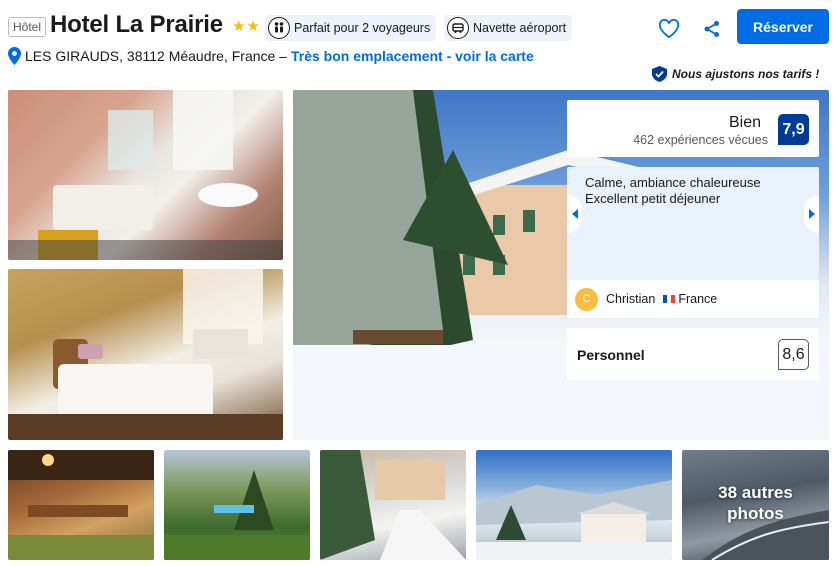 The width and height of the screenshot is (836, 567). I want to click on reviewer-country: France, so click(690, 299).